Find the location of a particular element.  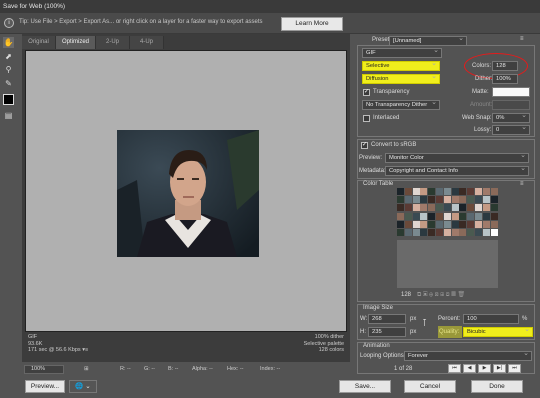

color-table-grid is located at coordinates (447, 213).